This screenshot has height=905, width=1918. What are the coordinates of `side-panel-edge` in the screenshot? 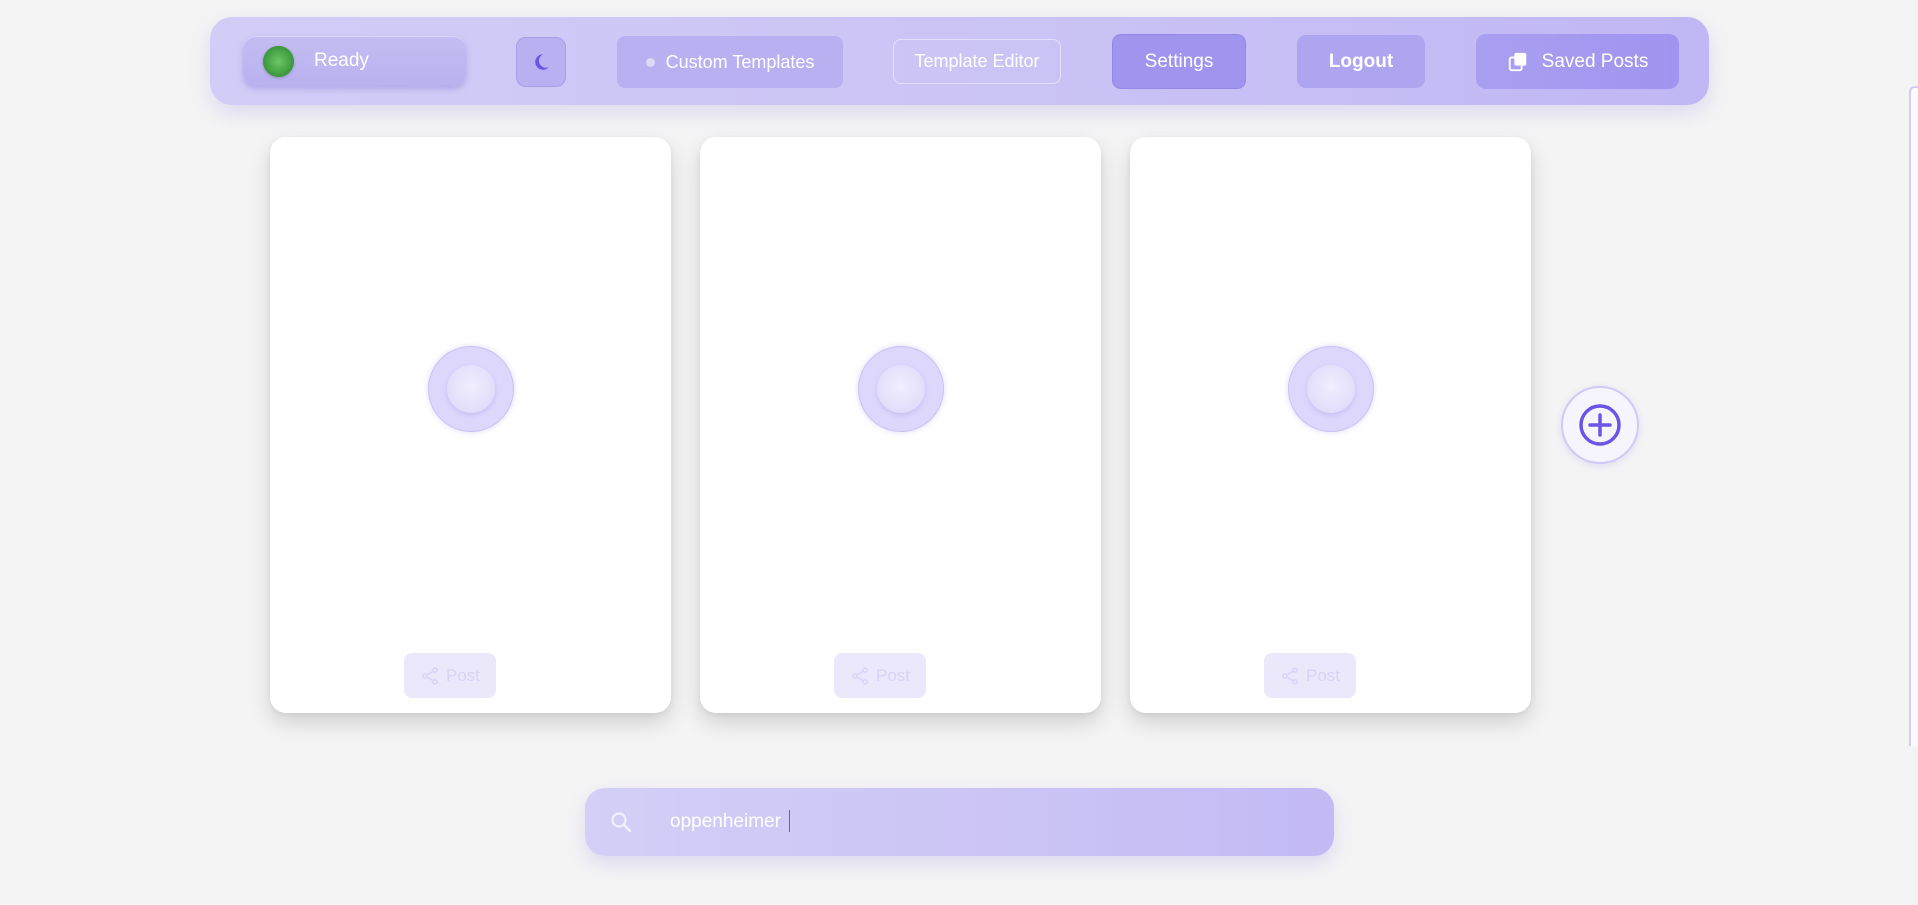 It's located at (1913, 416).